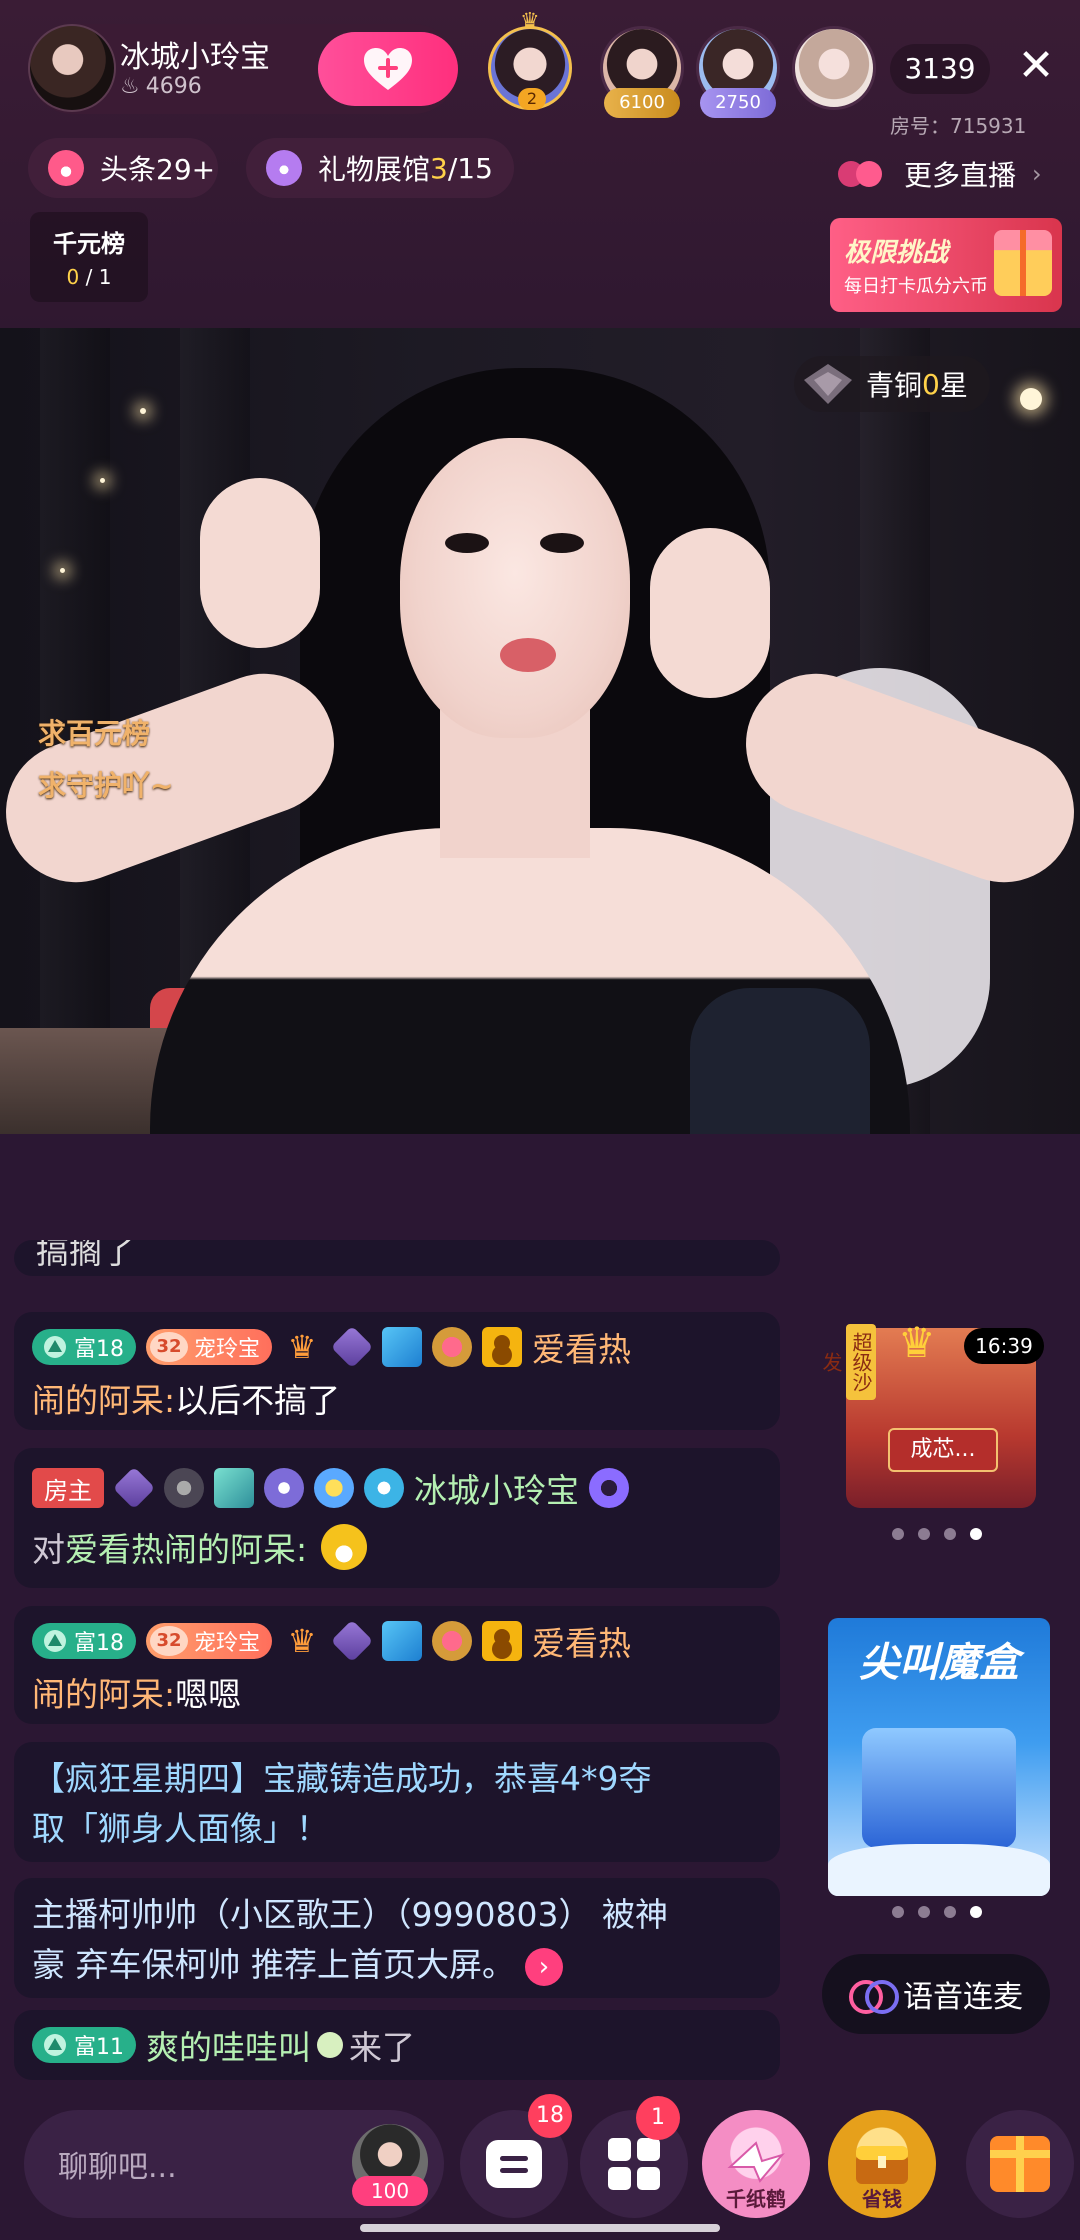  I want to click on paper-crane-label: 千纸鹤, so click(756, 2199).